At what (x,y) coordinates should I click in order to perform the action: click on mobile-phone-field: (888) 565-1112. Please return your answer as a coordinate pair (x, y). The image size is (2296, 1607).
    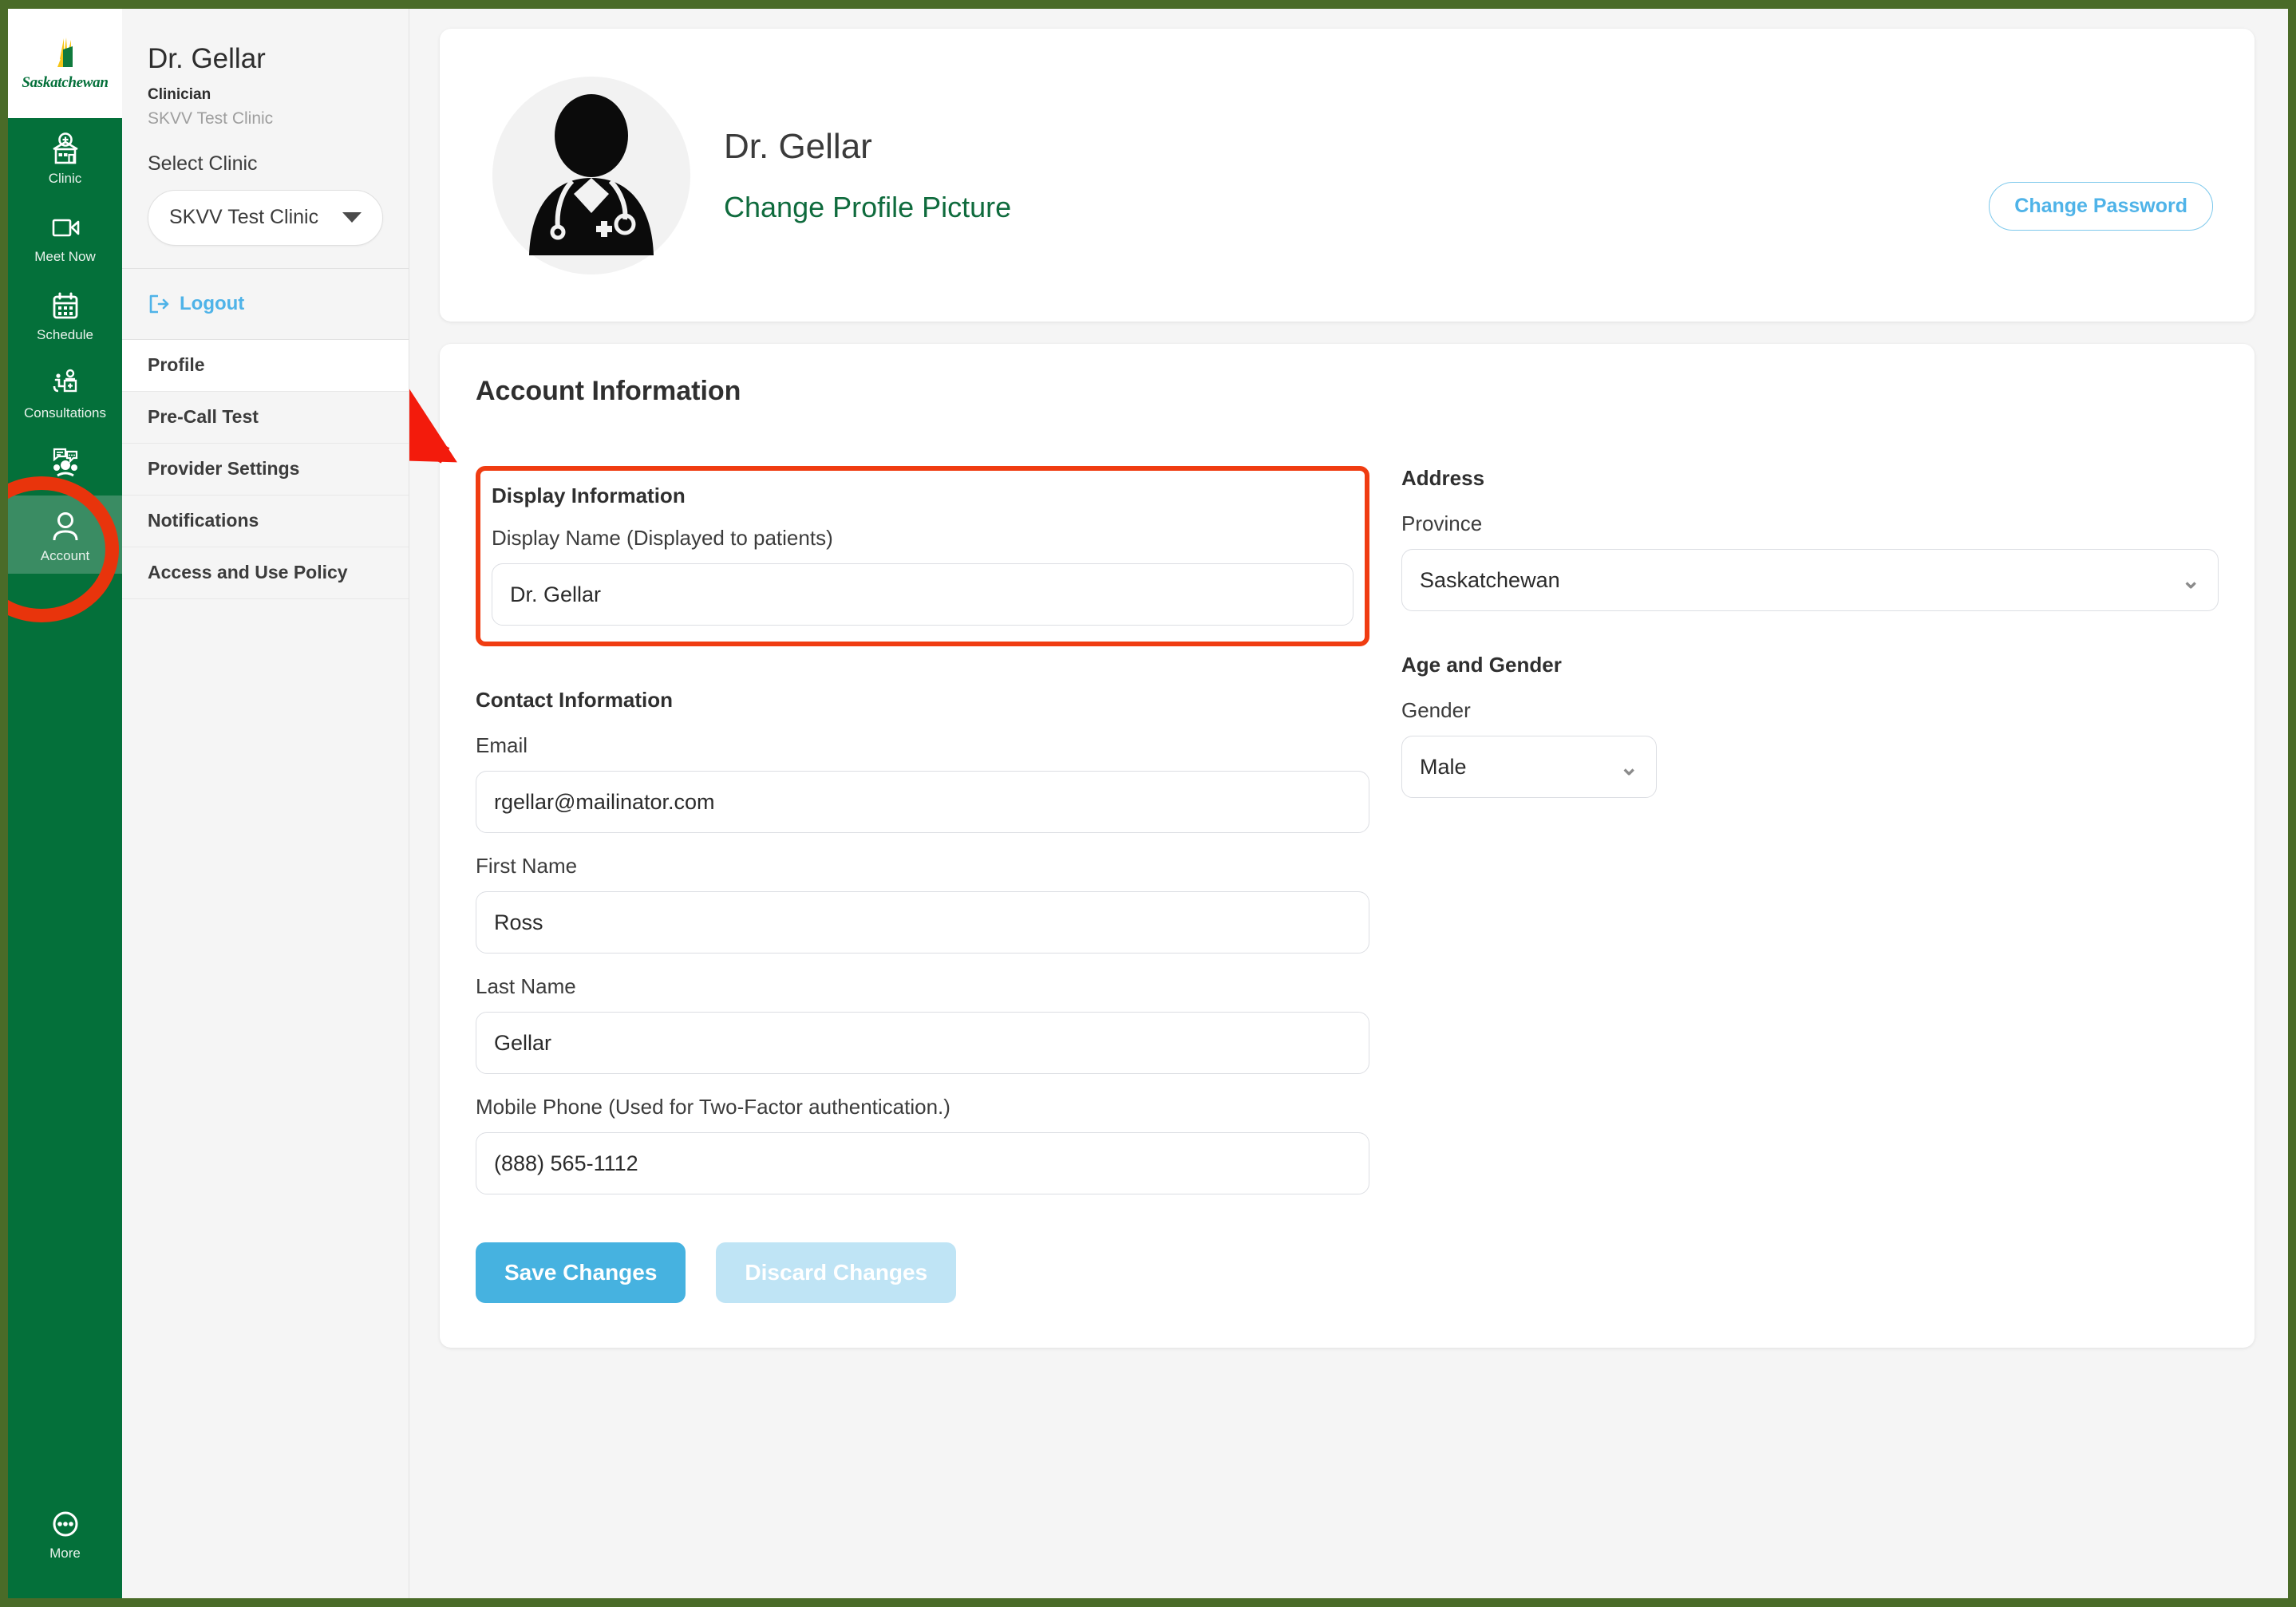
    Looking at the image, I should click on (922, 1163).